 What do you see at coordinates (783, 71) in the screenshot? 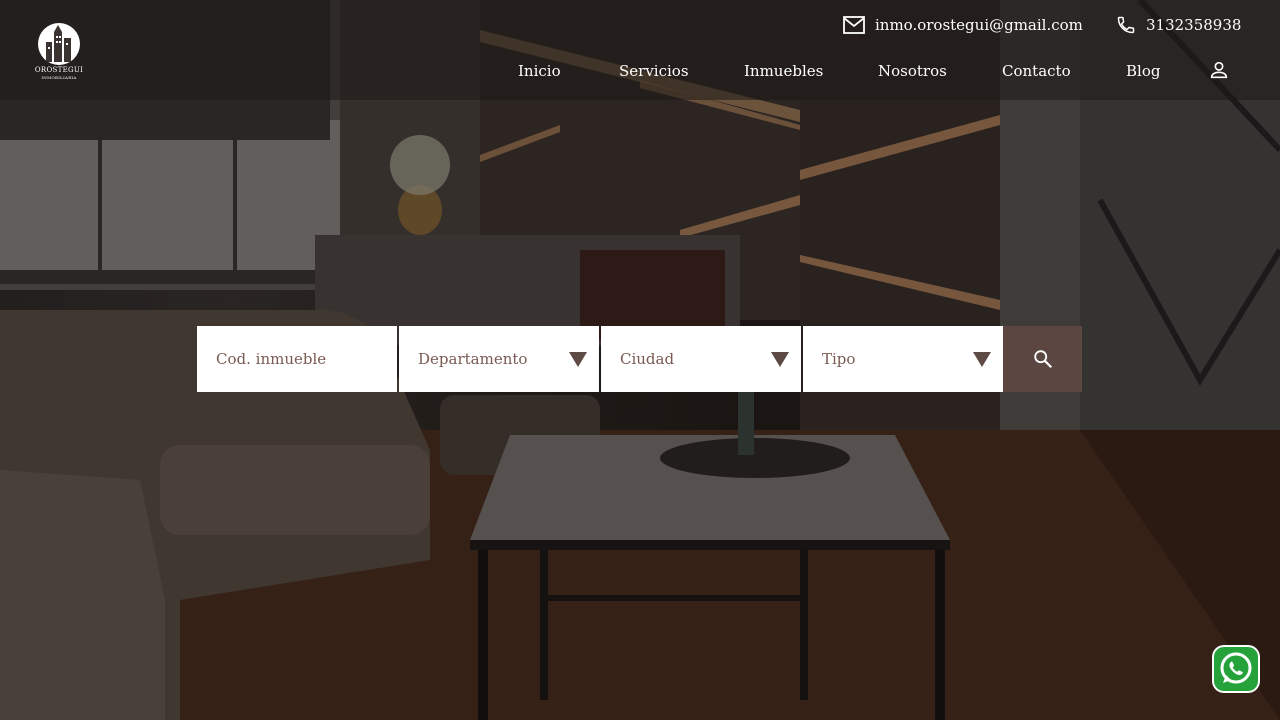
I see `nav-item-inmuebles: Inmuebles` at bounding box center [783, 71].